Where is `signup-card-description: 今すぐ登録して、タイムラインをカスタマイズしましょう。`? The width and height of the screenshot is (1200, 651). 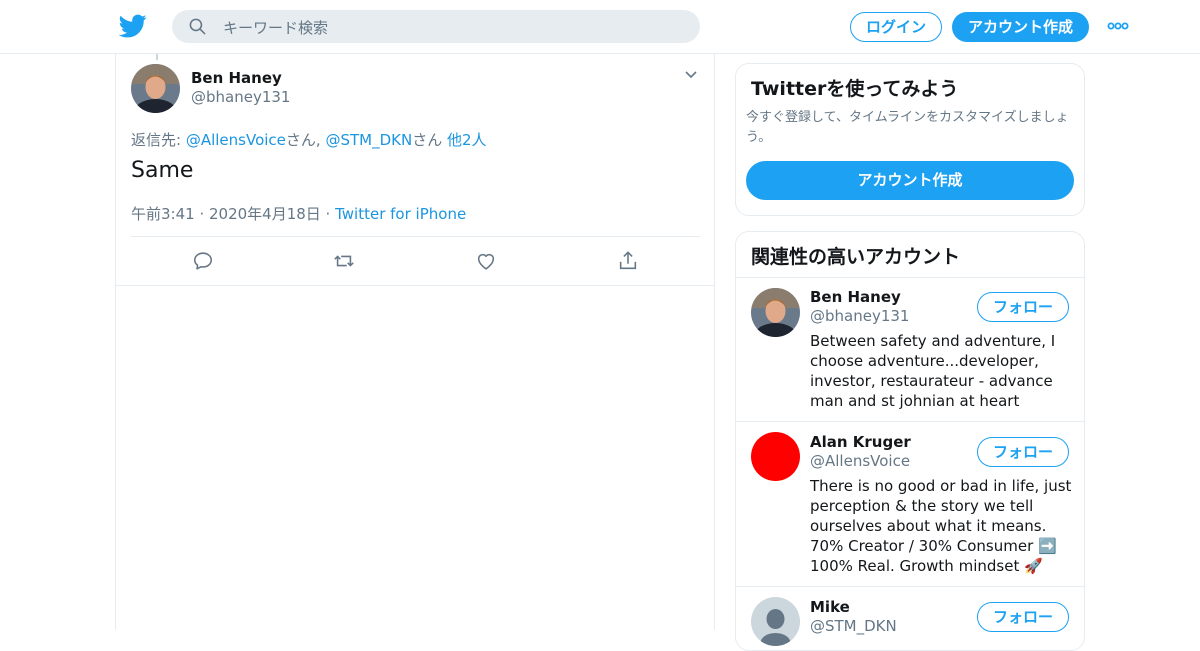
signup-card-description: 今すぐ登録して、タイムラインをカスタマイズしましょう。 is located at coordinates (907, 127).